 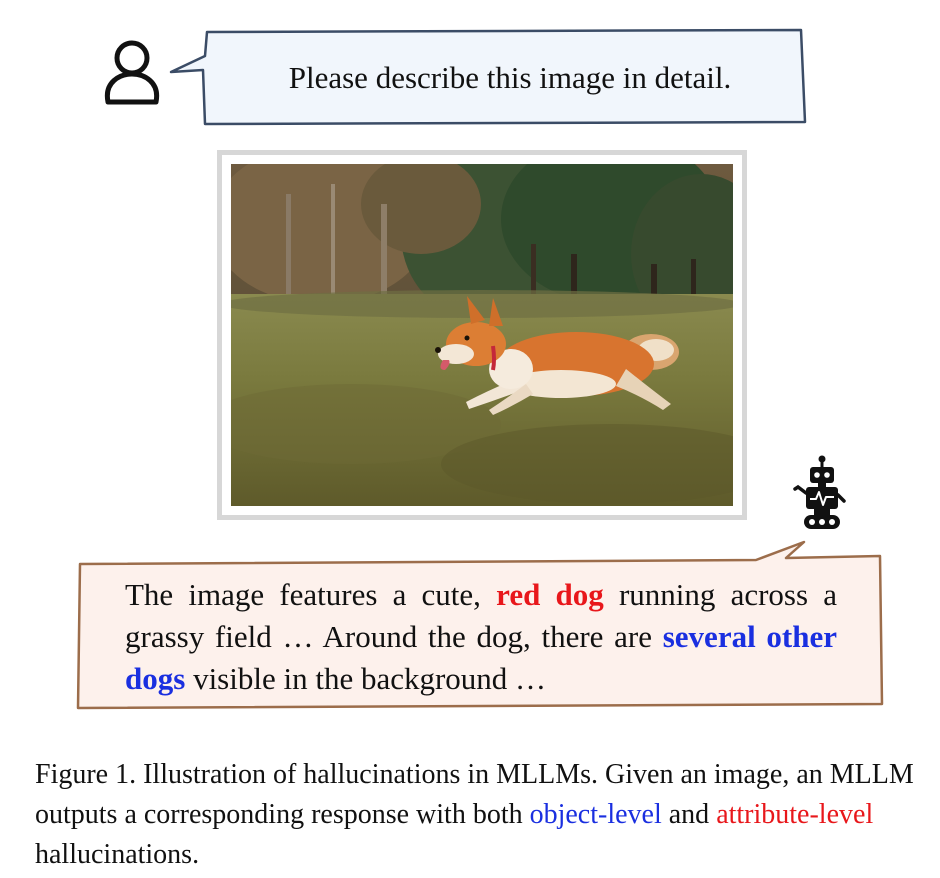 What do you see at coordinates (689, 814) in the screenshot?
I see `caption-text-2: and` at bounding box center [689, 814].